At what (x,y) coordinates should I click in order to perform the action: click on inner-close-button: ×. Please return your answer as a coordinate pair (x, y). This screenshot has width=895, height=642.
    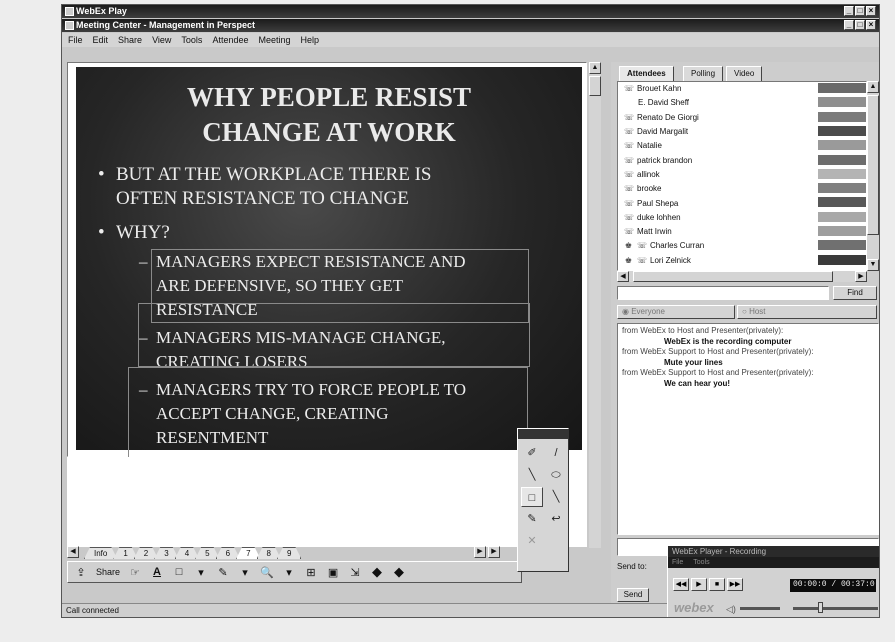
    Looking at the image, I should click on (871, 25).